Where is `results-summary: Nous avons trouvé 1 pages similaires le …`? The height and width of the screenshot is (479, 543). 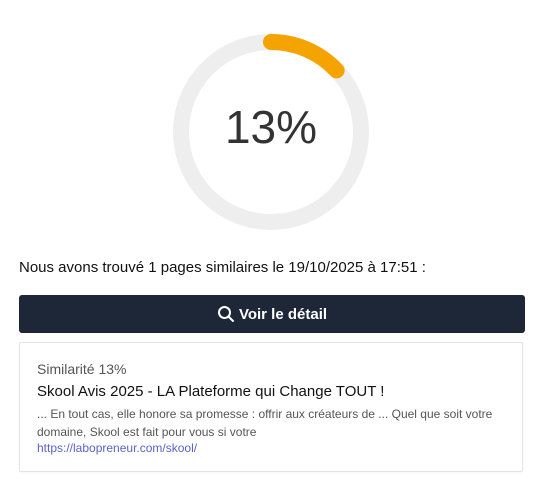 results-summary: Nous avons trouvé 1 pages similaires le … is located at coordinates (222, 267).